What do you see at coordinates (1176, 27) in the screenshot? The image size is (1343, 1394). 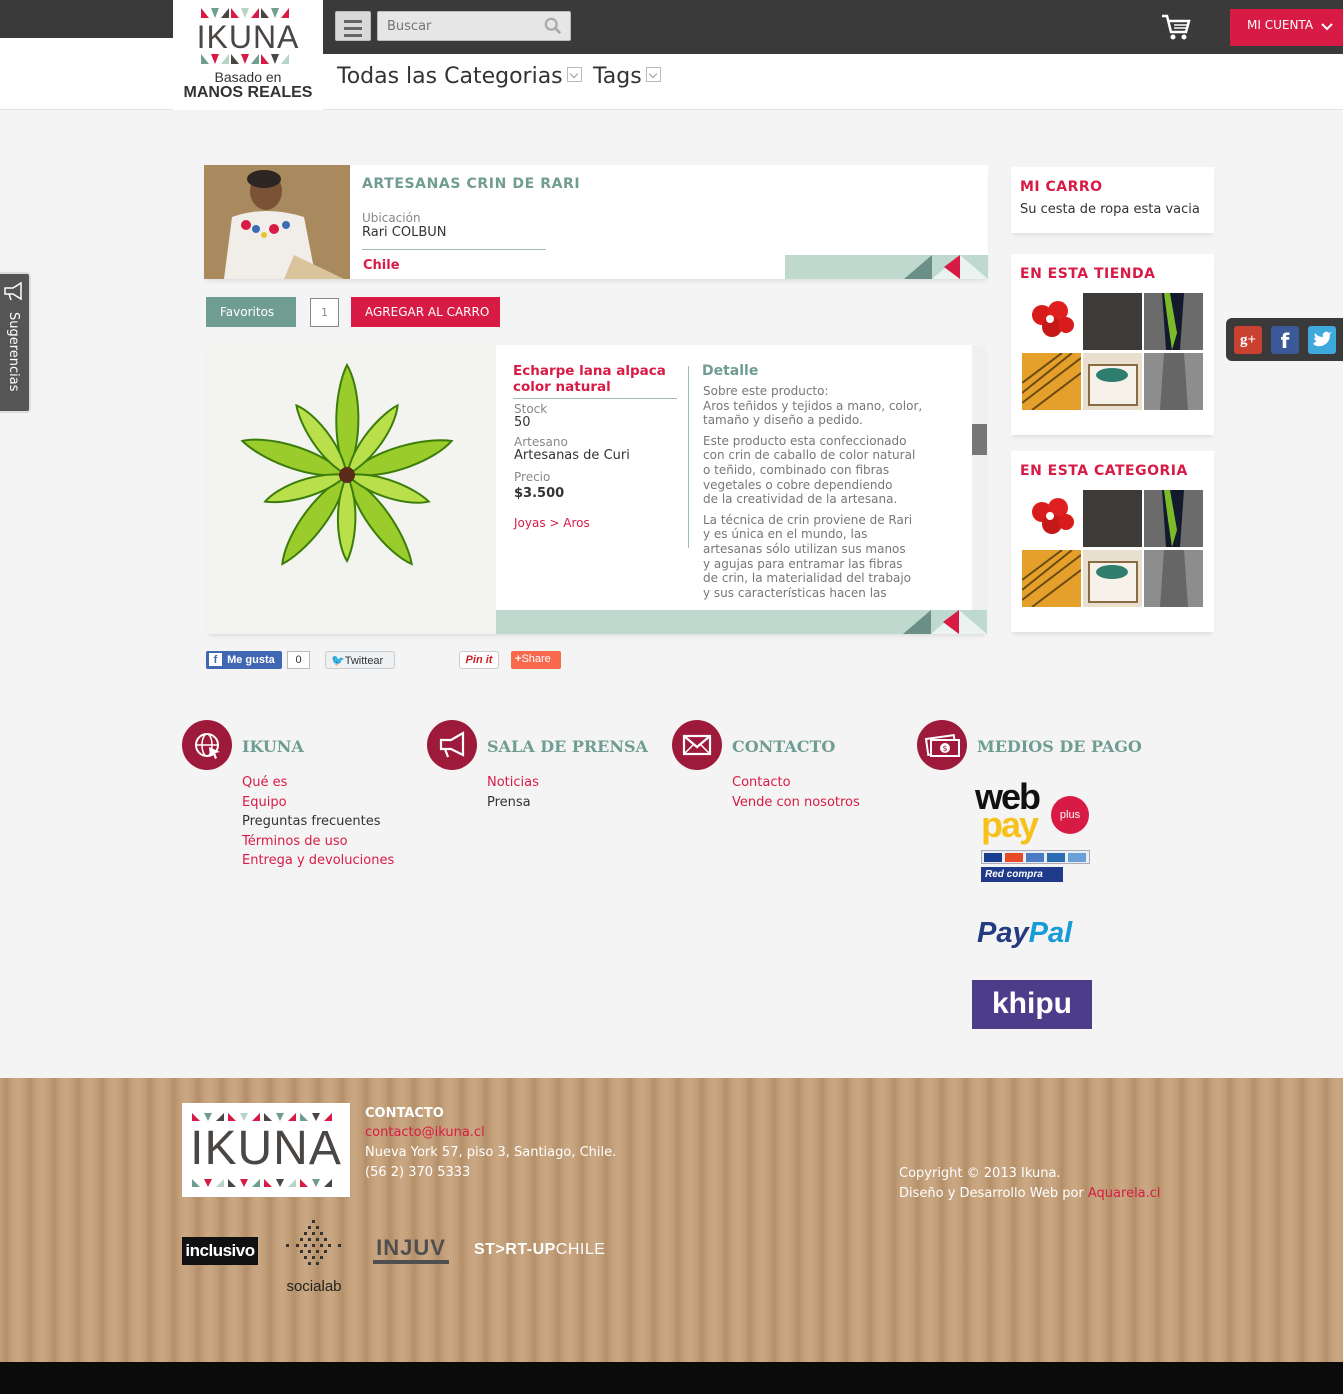 I see `cart-icon` at bounding box center [1176, 27].